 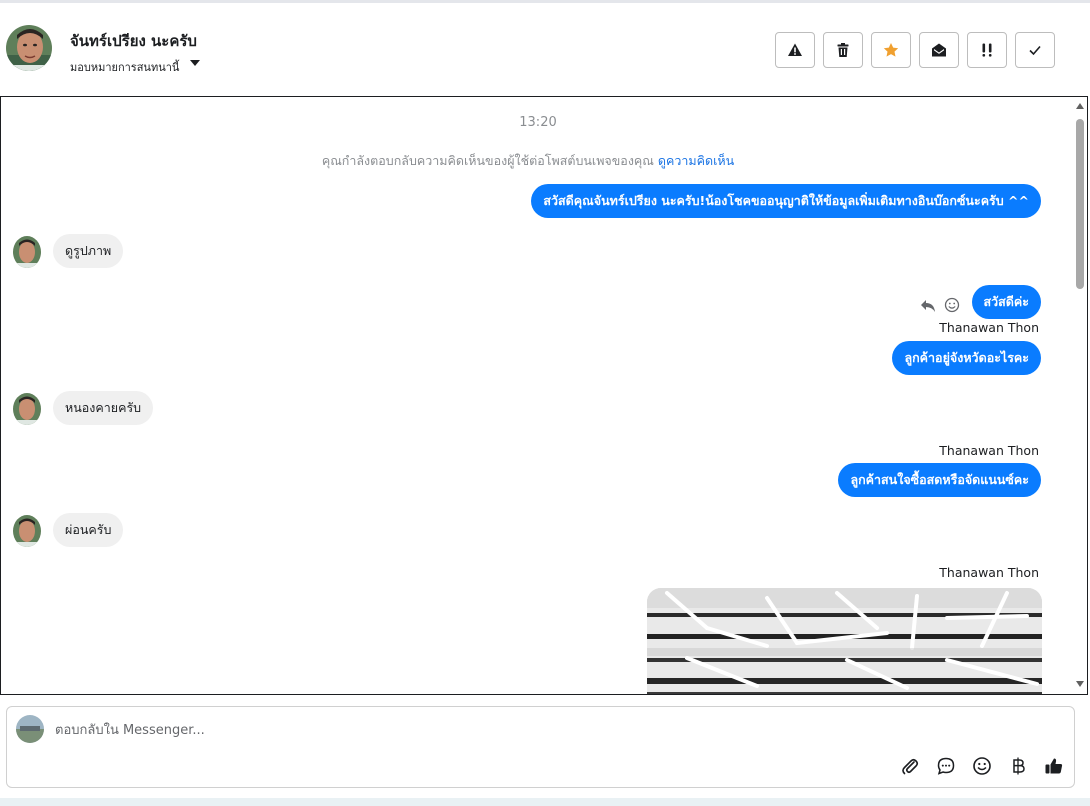 I want to click on mark-spam-button, so click(x=795, y=50).